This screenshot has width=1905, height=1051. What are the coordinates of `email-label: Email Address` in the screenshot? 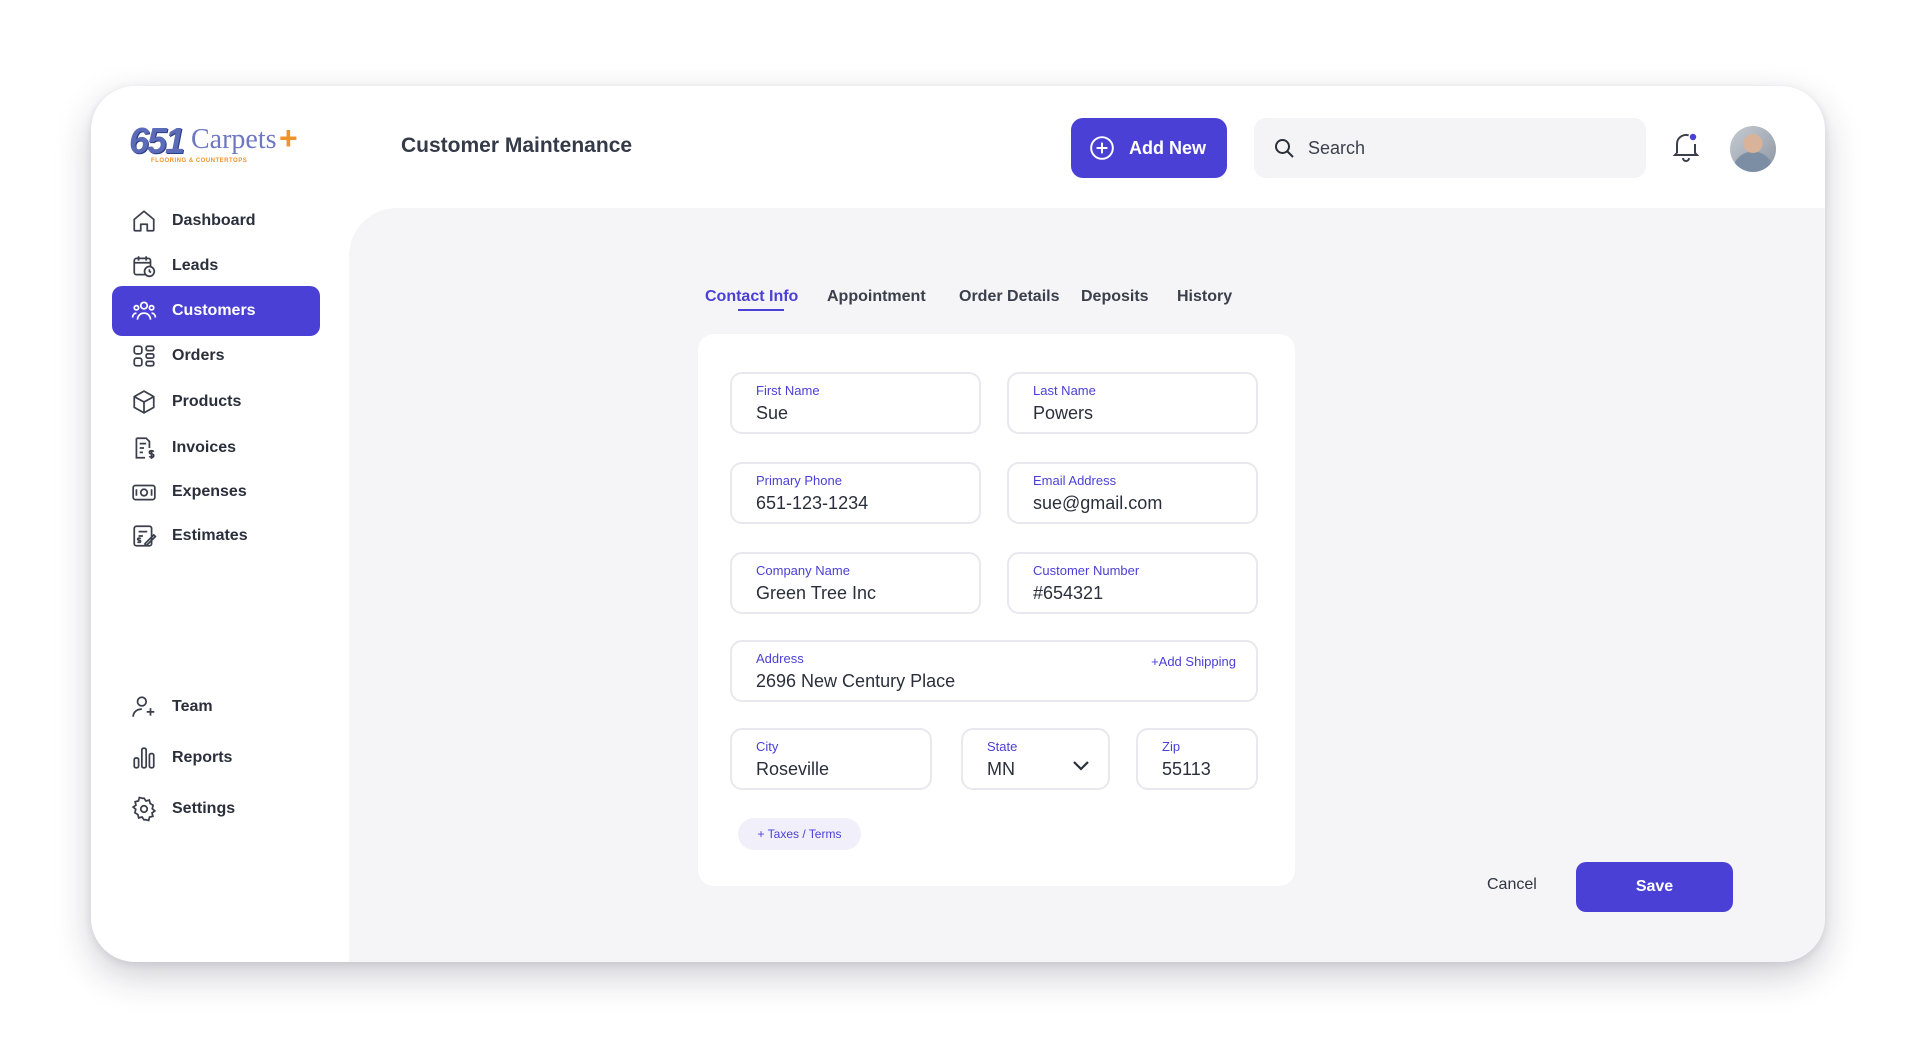 It's located at (1075, 480).